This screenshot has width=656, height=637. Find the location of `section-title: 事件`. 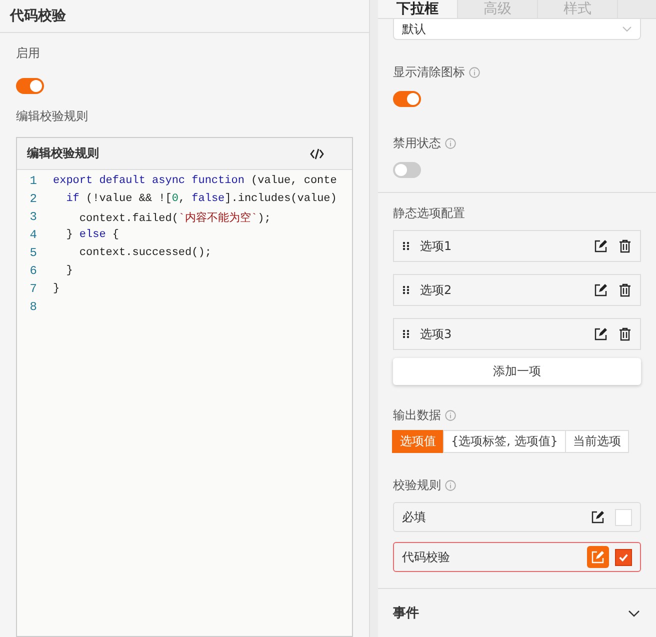

section-title: 事件 is located at coordinates (406, 613).